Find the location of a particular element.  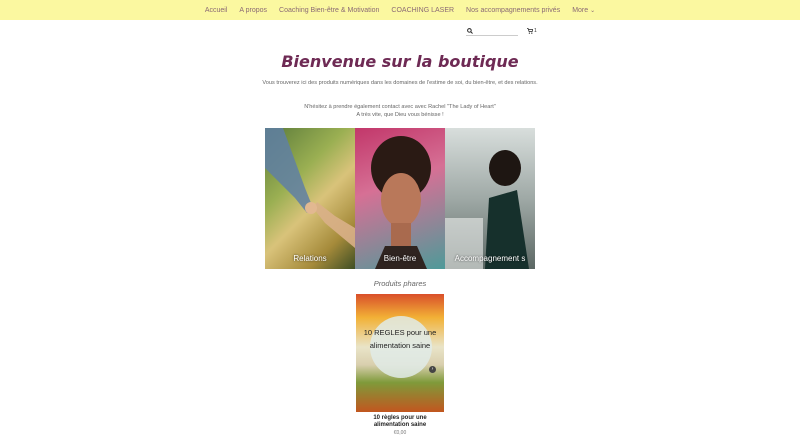

nav-item-accompagnements-prives: Nos accompagnements privés is located at coordinates (513, 10).